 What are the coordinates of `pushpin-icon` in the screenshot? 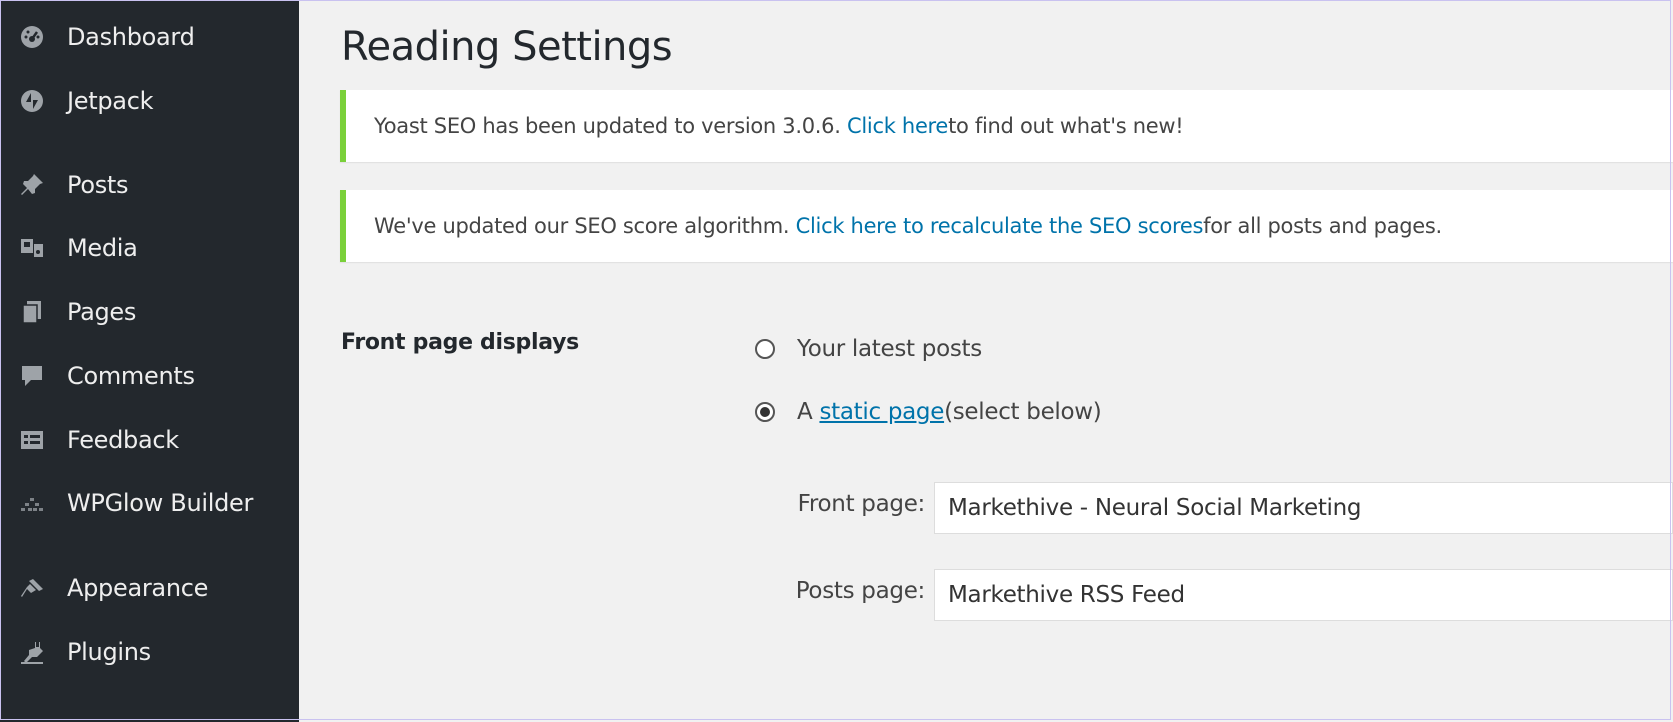 It's located at (32, 185).